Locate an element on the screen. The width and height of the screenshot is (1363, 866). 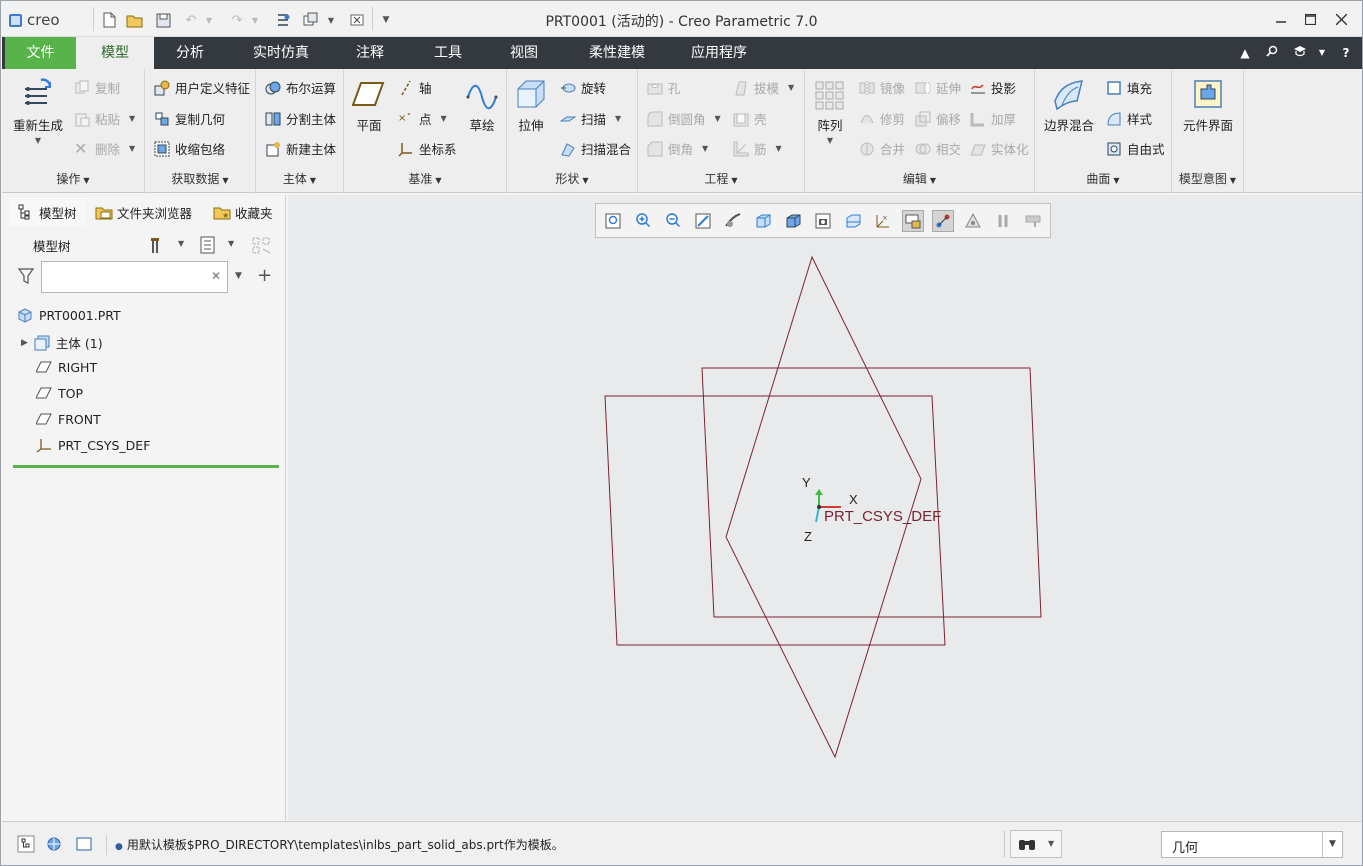
tree-item-csys: PRT_CSYS_DEF is located at coordinates (93, 445).